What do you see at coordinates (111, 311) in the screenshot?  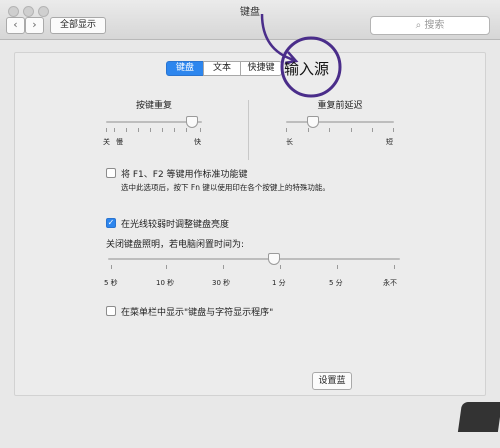 I see `show-in-menu-bar-checkbox` at bounding box center [111, 311].